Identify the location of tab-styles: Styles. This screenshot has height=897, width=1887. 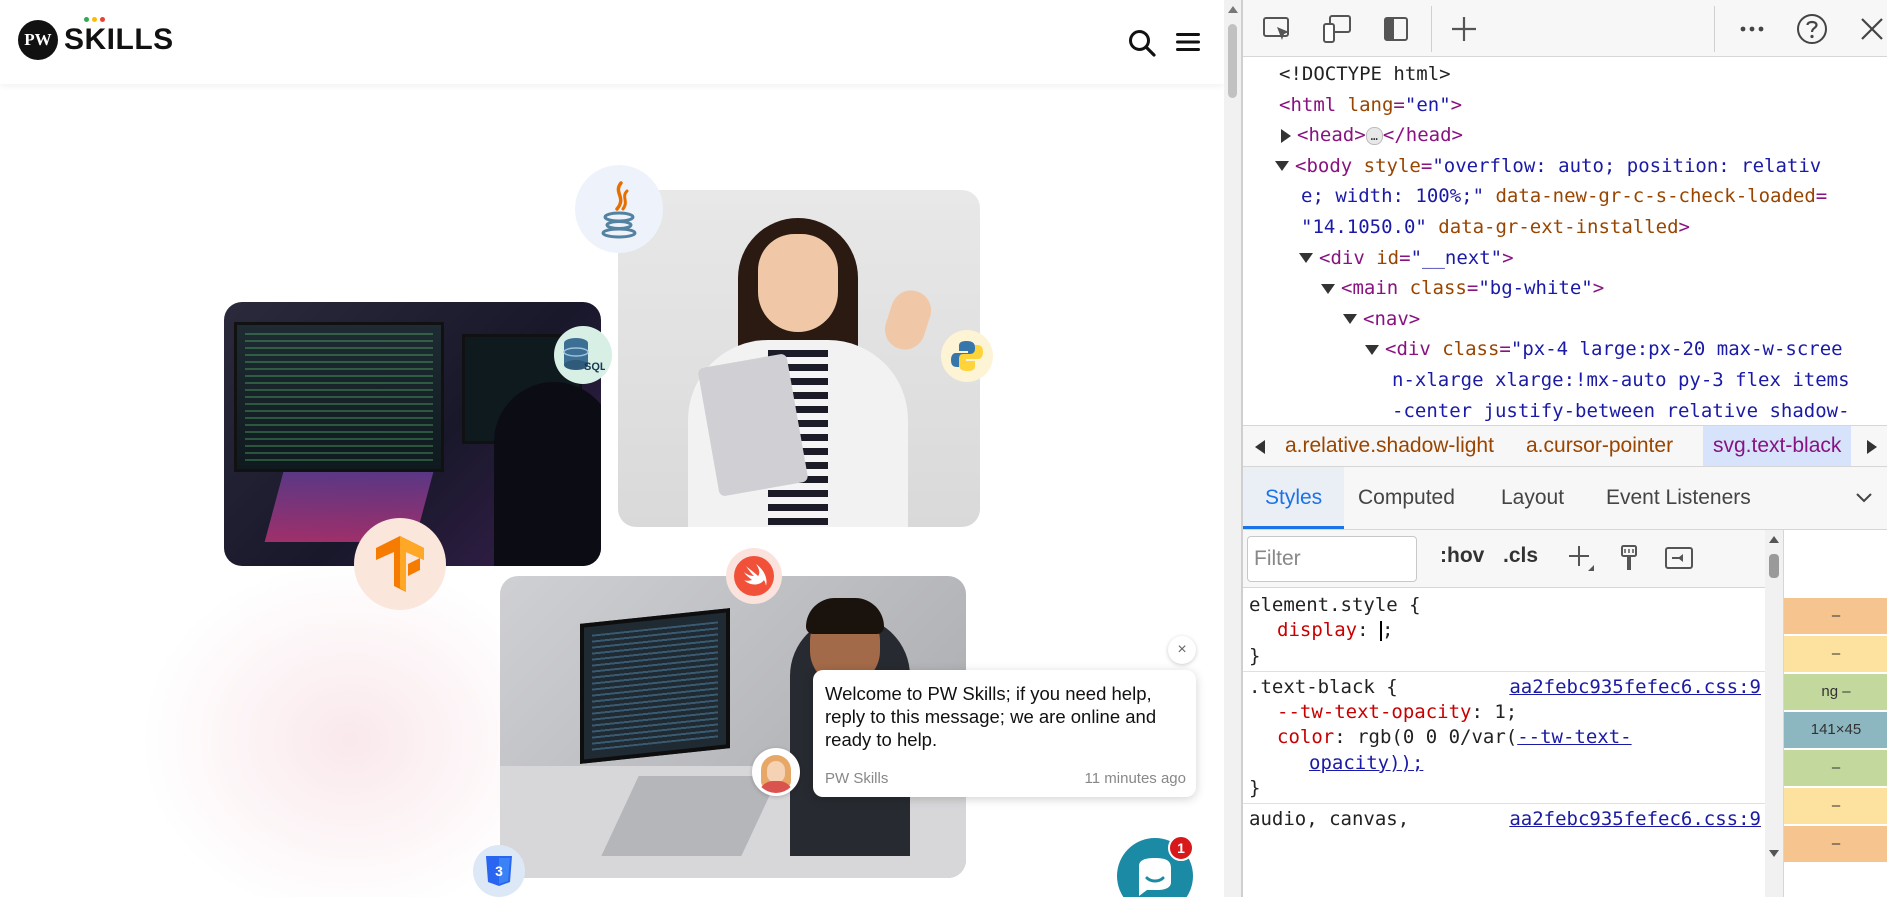
(1294, 498).